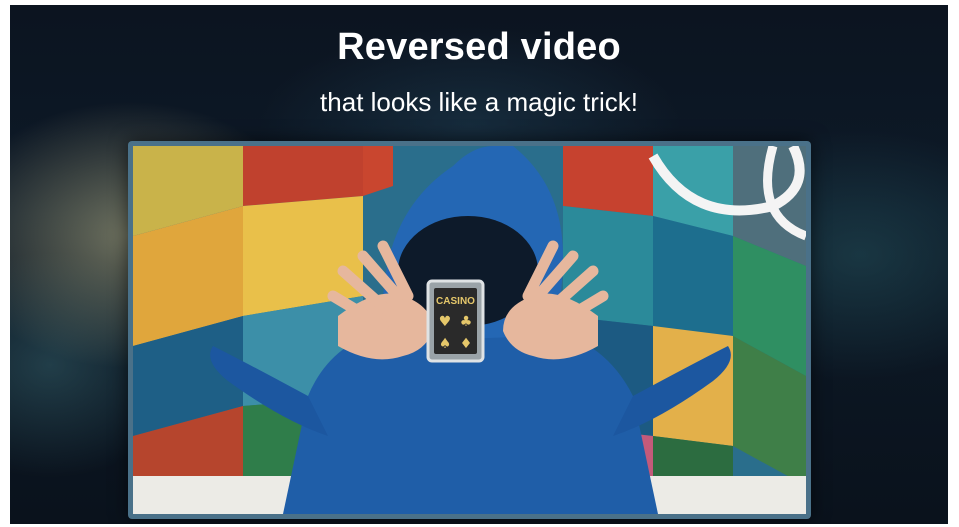 Image resolution: width=959 pixels, height=527 pixels. Describe the element at coordinates (479, 47) in the screenshot. I see `promo-title: Reversed video` at that location.